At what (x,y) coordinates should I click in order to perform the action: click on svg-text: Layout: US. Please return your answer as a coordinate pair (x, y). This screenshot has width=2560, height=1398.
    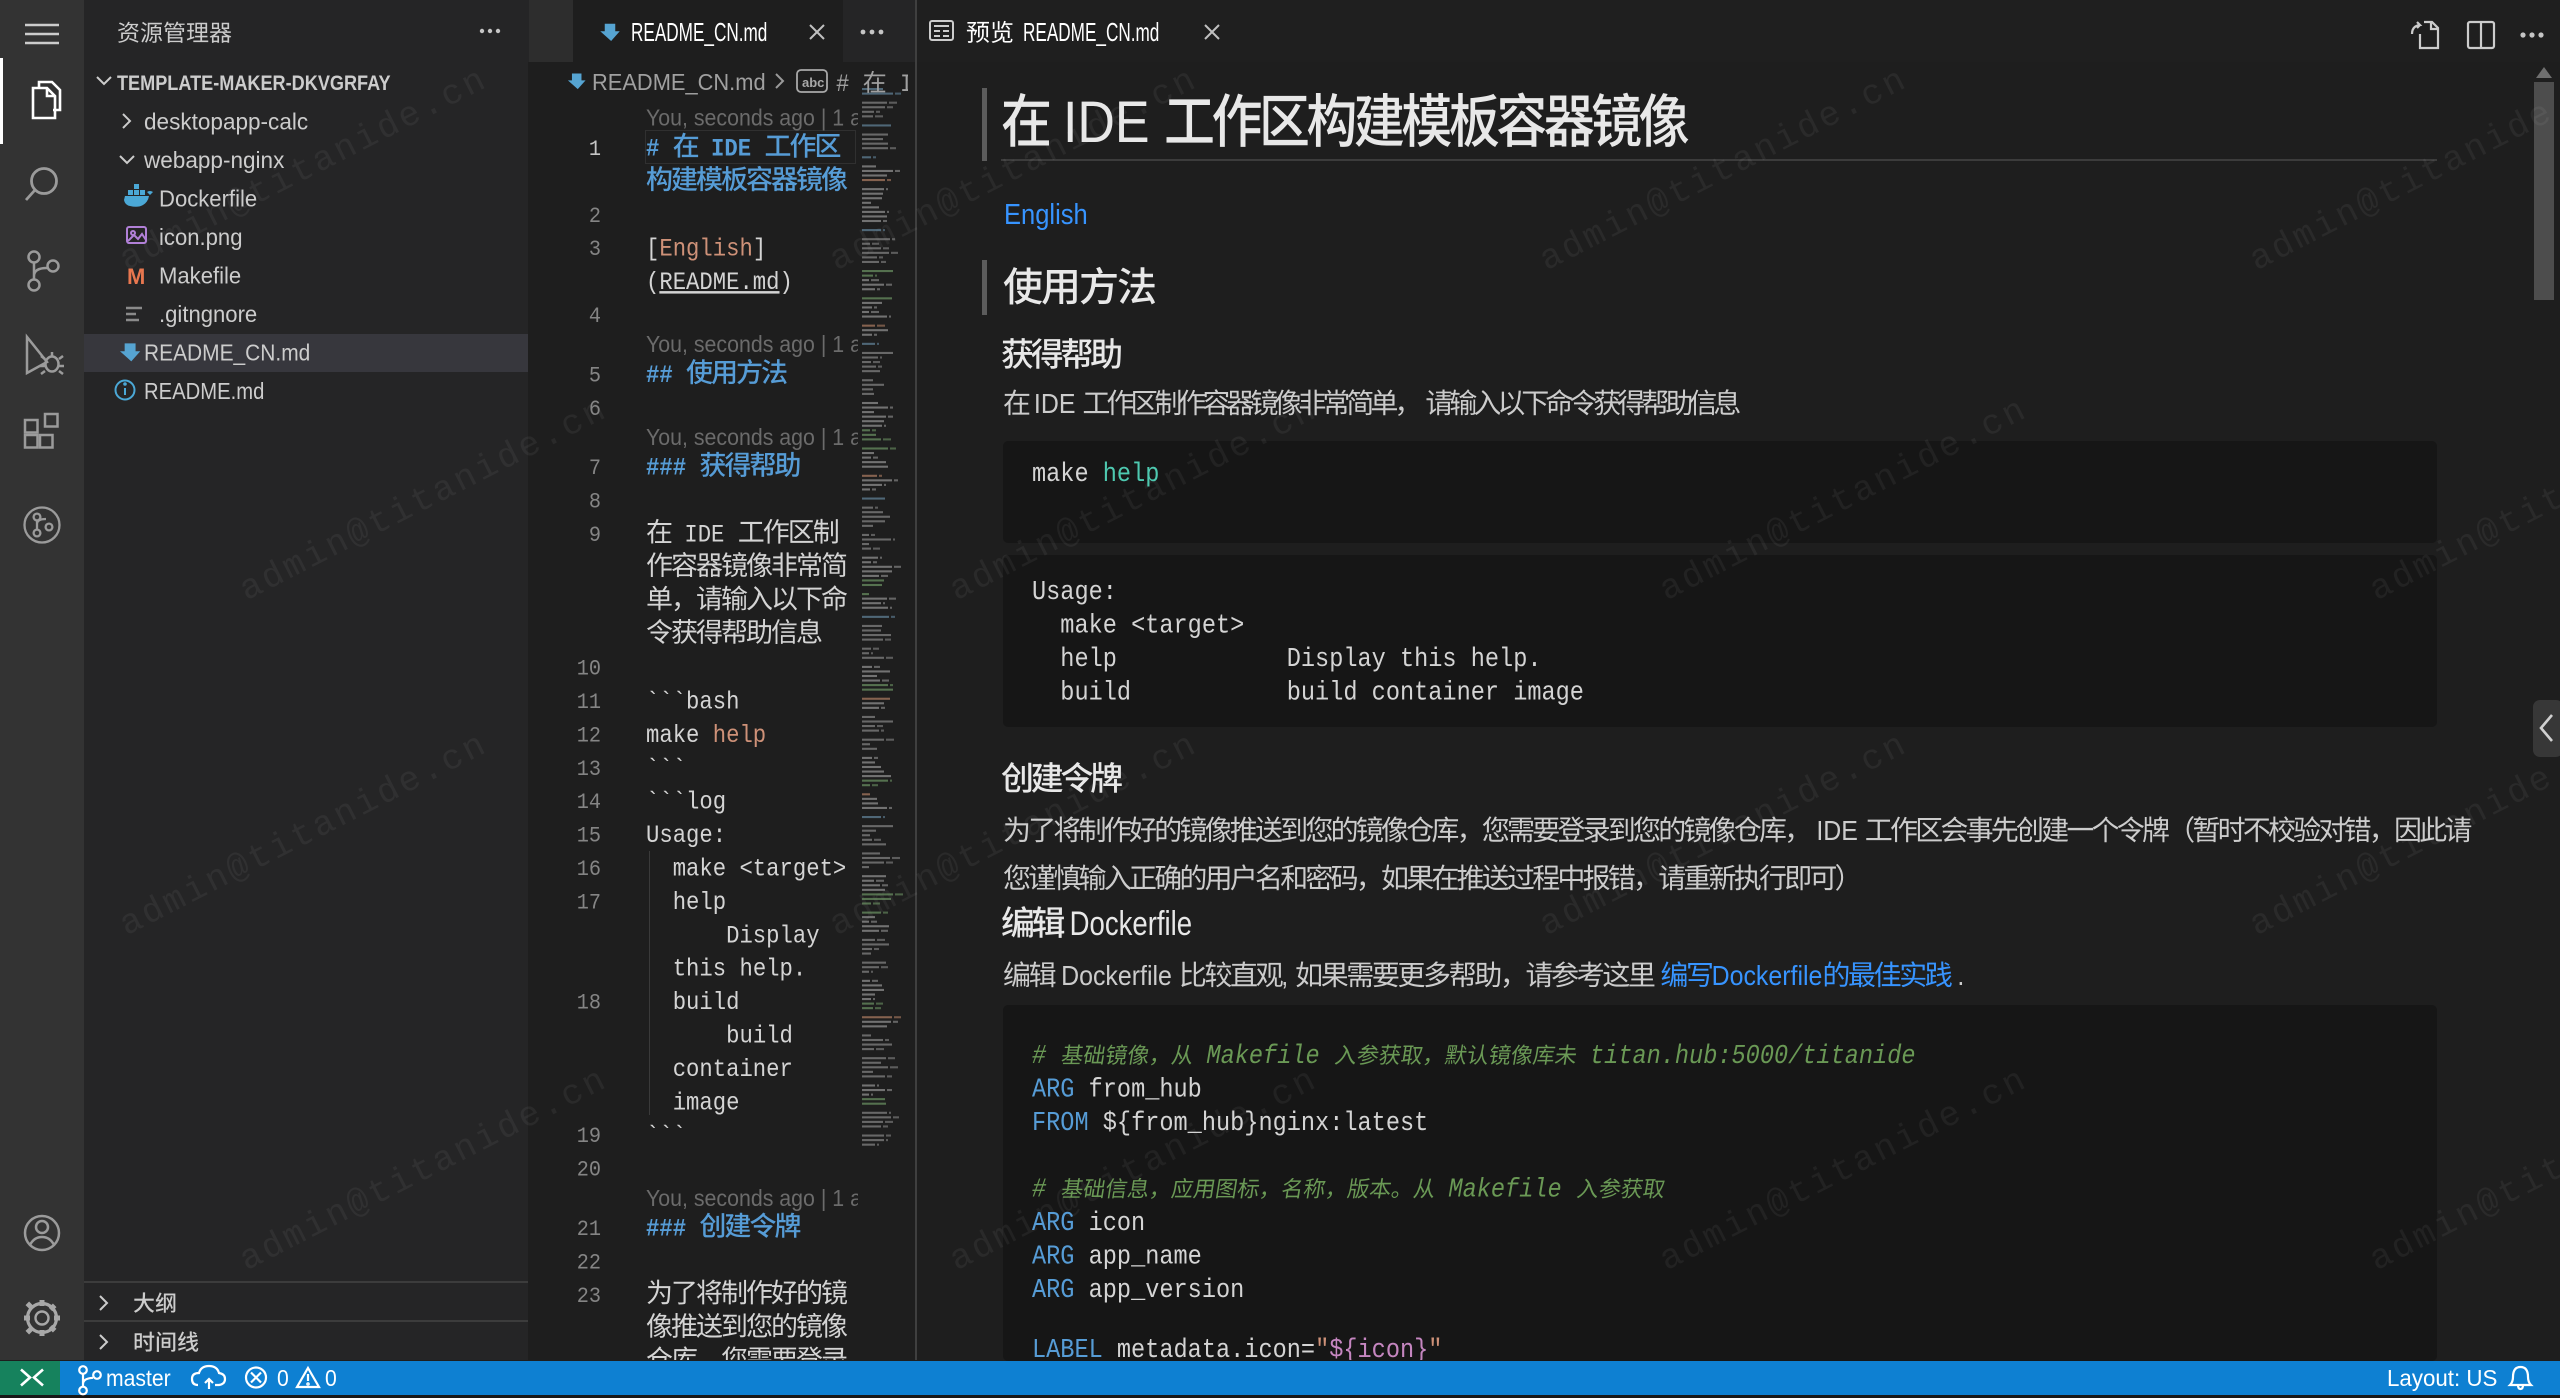
    Looking at the image, I should click on (2442, 1378).